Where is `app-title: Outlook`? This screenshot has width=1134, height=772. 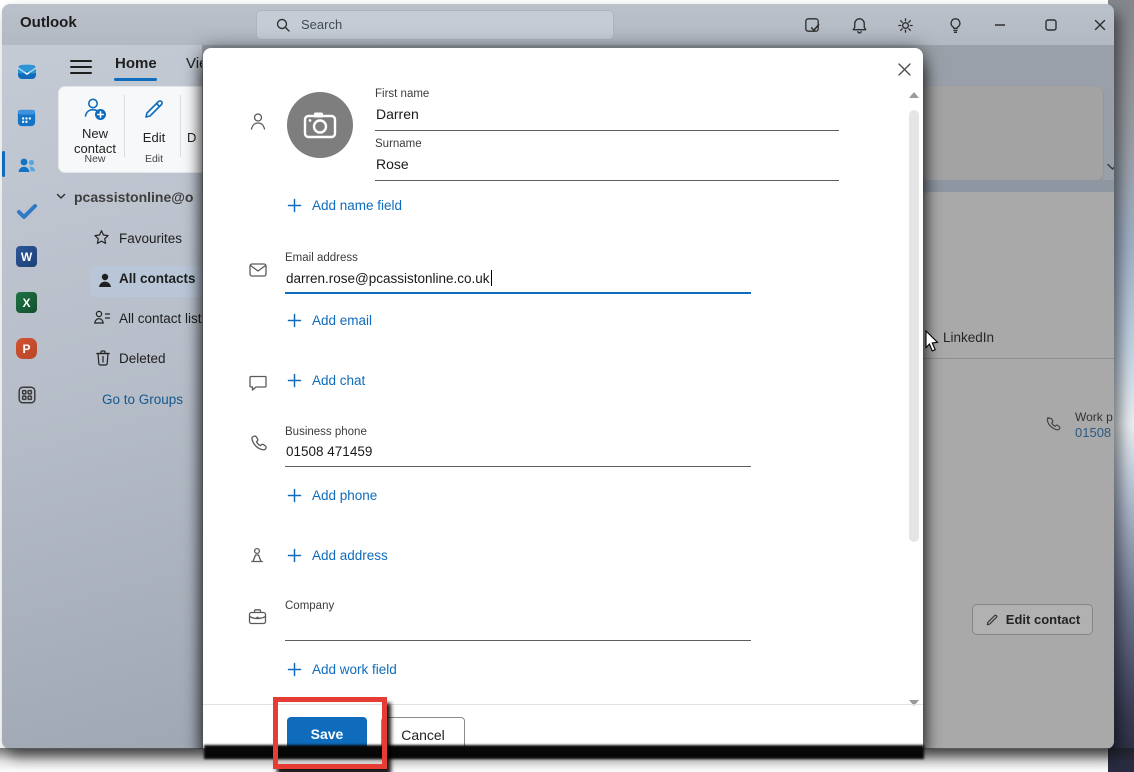
app-title: Outlook is located at coordinates (48, 22).